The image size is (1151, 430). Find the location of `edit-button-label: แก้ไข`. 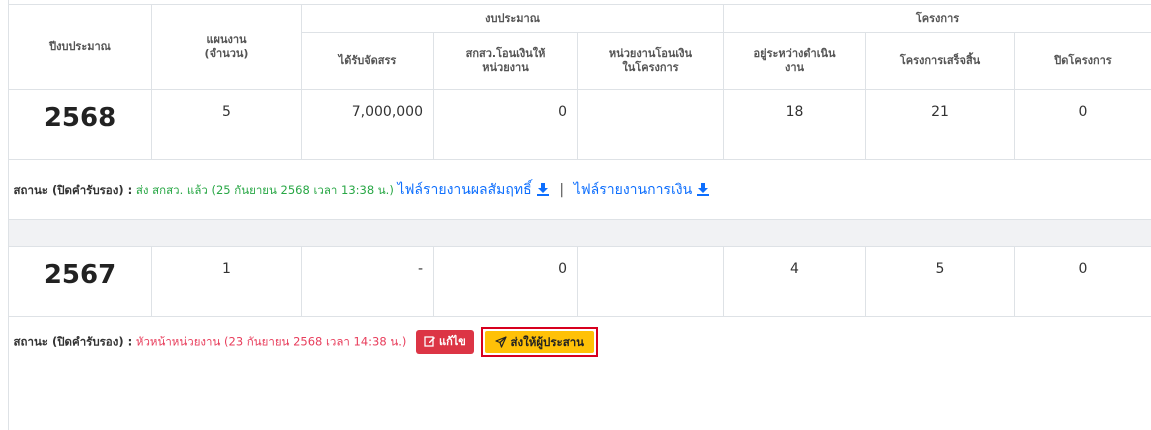

edit-button-label: แก้ไข is located at coordinates (452, 341).